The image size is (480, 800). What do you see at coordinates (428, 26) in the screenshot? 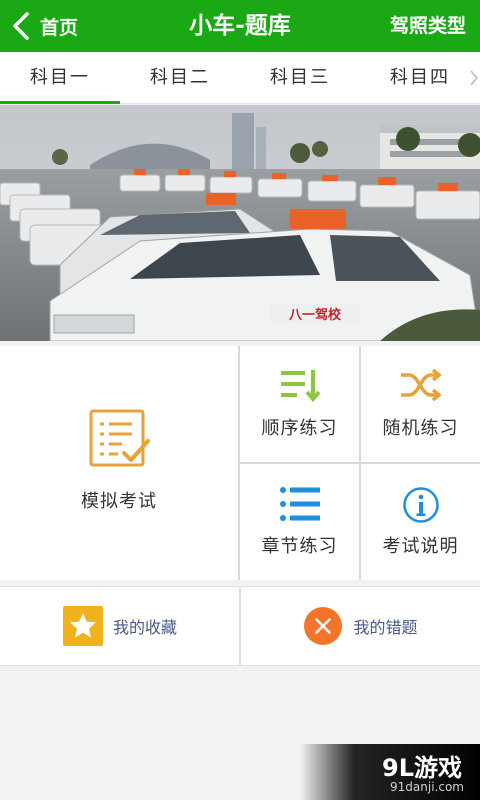
I see `license-type-button: 驾照类型` at bounding box center [428, 26].